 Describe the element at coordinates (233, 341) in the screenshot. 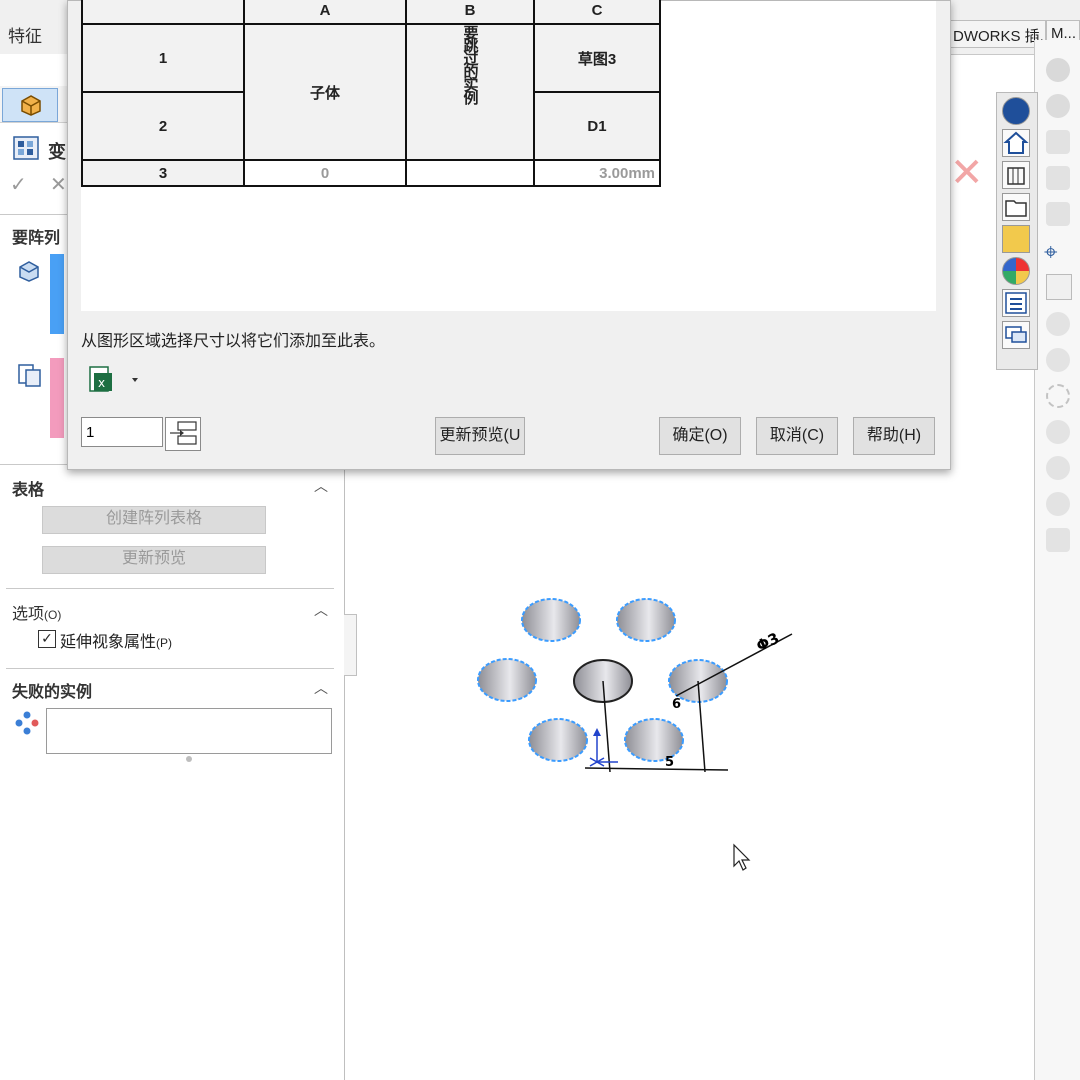

I see `dialog-hint-text: 从图形区域选择尺寸以将它们添加至此表。` at that location.